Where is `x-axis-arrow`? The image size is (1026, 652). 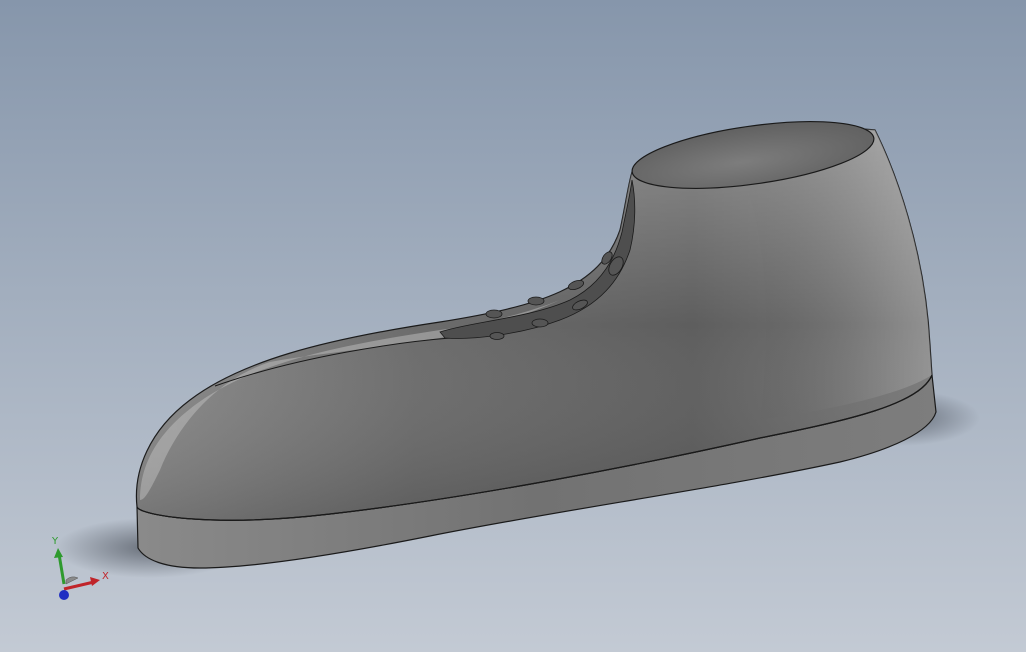 x-axis-arrow is located at coordinates (79, 585).